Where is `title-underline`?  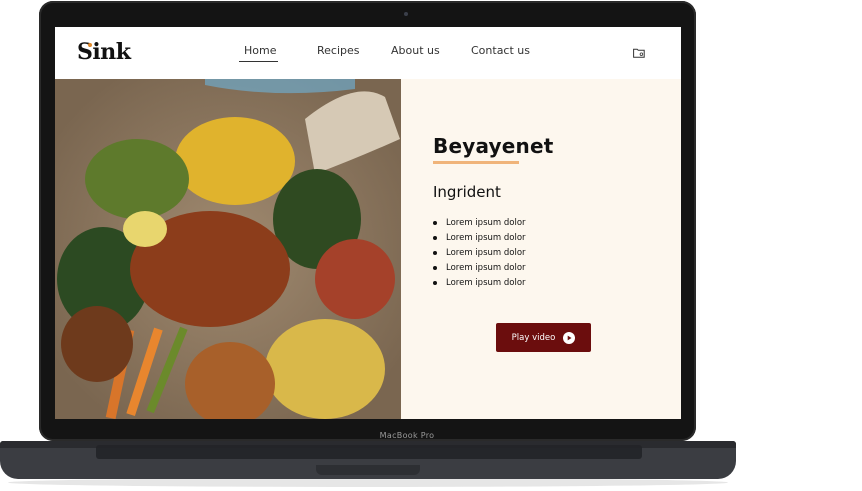 title-underline is located at coordinates (476, 162).